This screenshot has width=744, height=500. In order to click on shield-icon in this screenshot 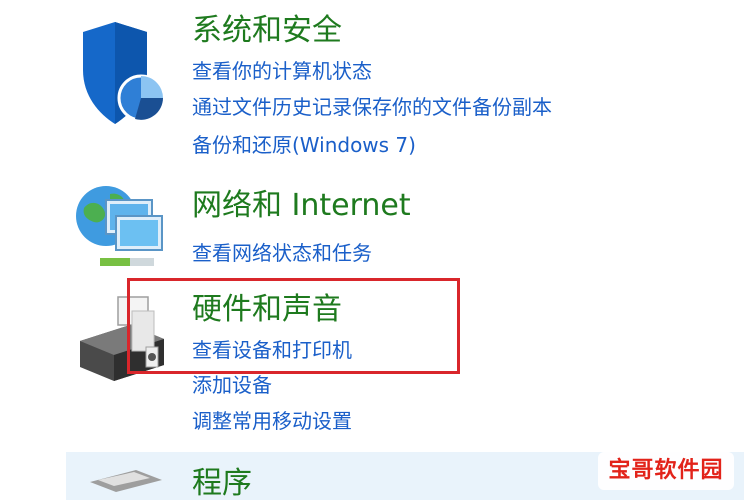, I will do `click(124, 73)`.